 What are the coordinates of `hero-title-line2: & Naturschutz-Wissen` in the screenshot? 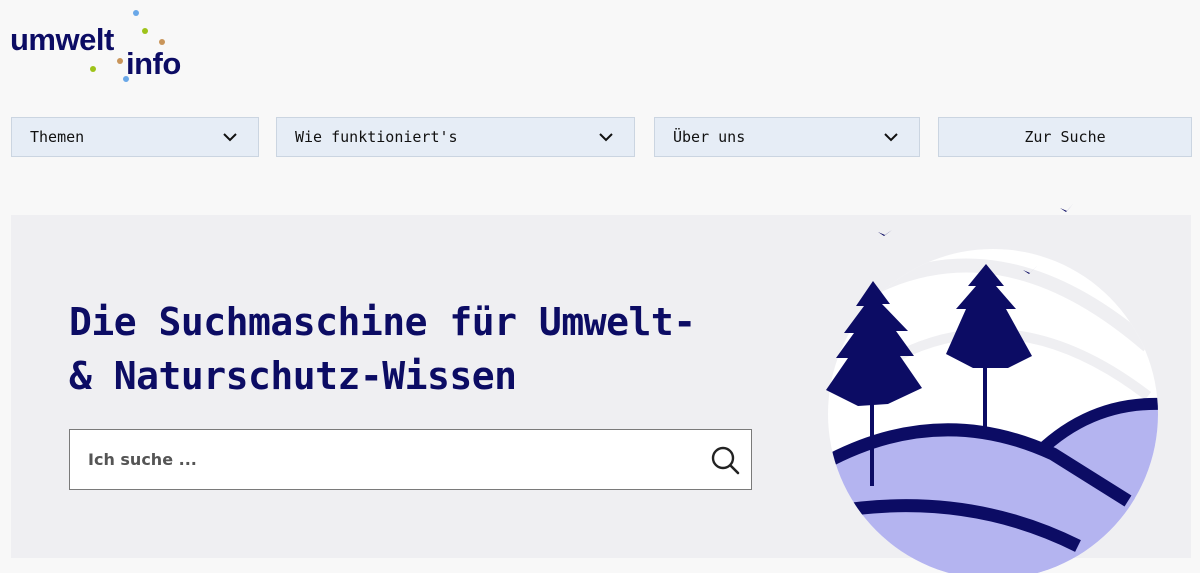 It's located at (293, 376).